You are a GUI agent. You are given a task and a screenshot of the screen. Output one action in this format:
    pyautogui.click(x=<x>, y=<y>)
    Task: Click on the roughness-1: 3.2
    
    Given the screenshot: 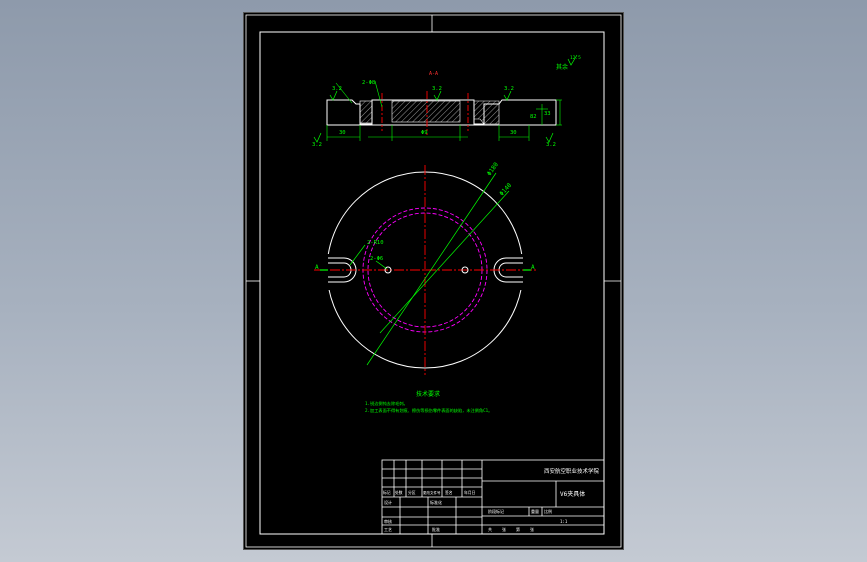 What is the action you would take?
    pyautogui.click(x=337, y=89)
    